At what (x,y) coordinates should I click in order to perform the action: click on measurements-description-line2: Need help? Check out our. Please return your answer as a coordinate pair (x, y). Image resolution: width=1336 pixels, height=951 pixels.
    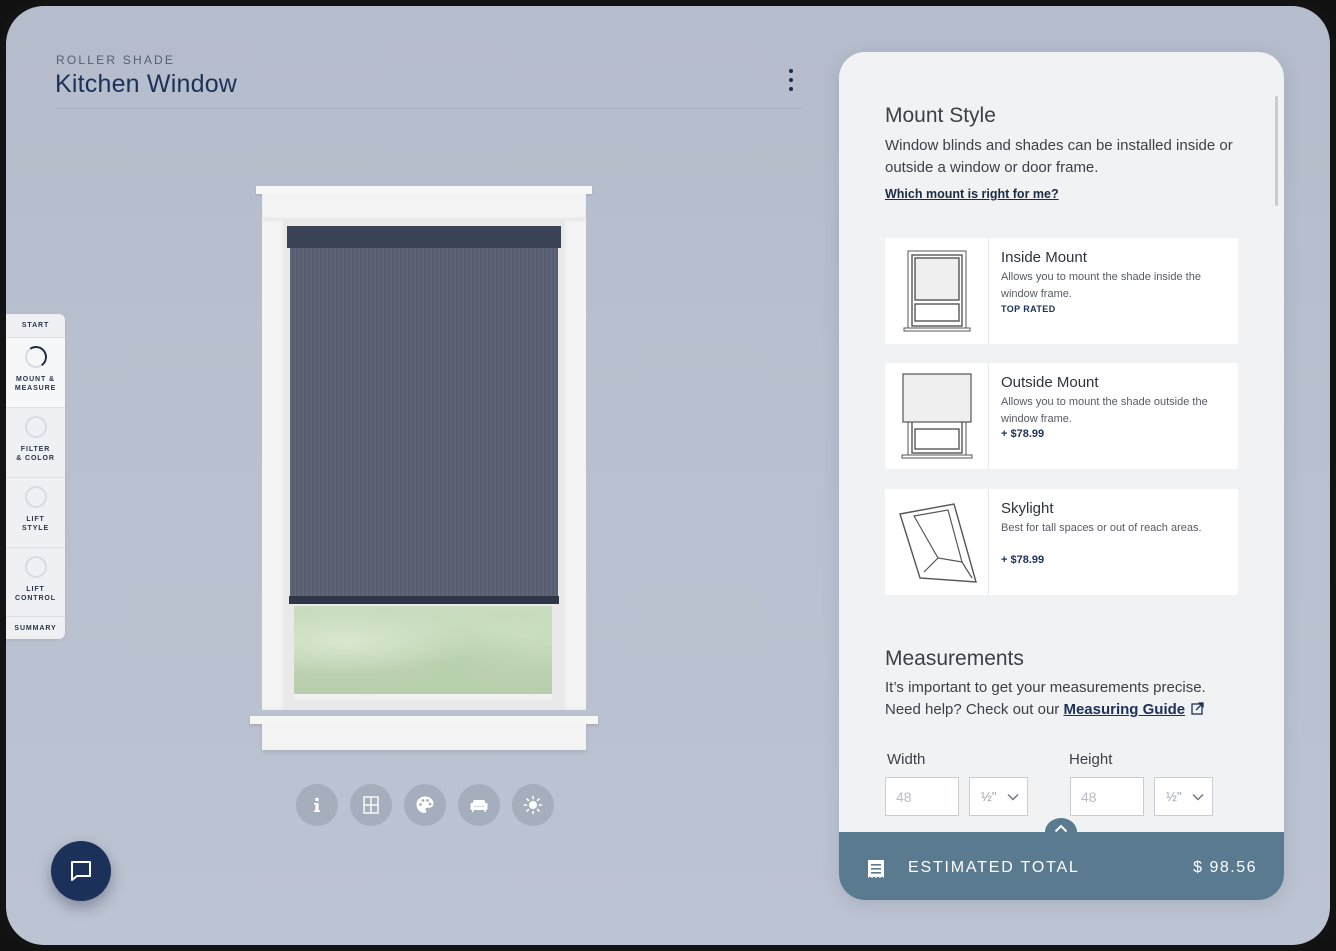
    Looking at the image, I should click on (974, 709).